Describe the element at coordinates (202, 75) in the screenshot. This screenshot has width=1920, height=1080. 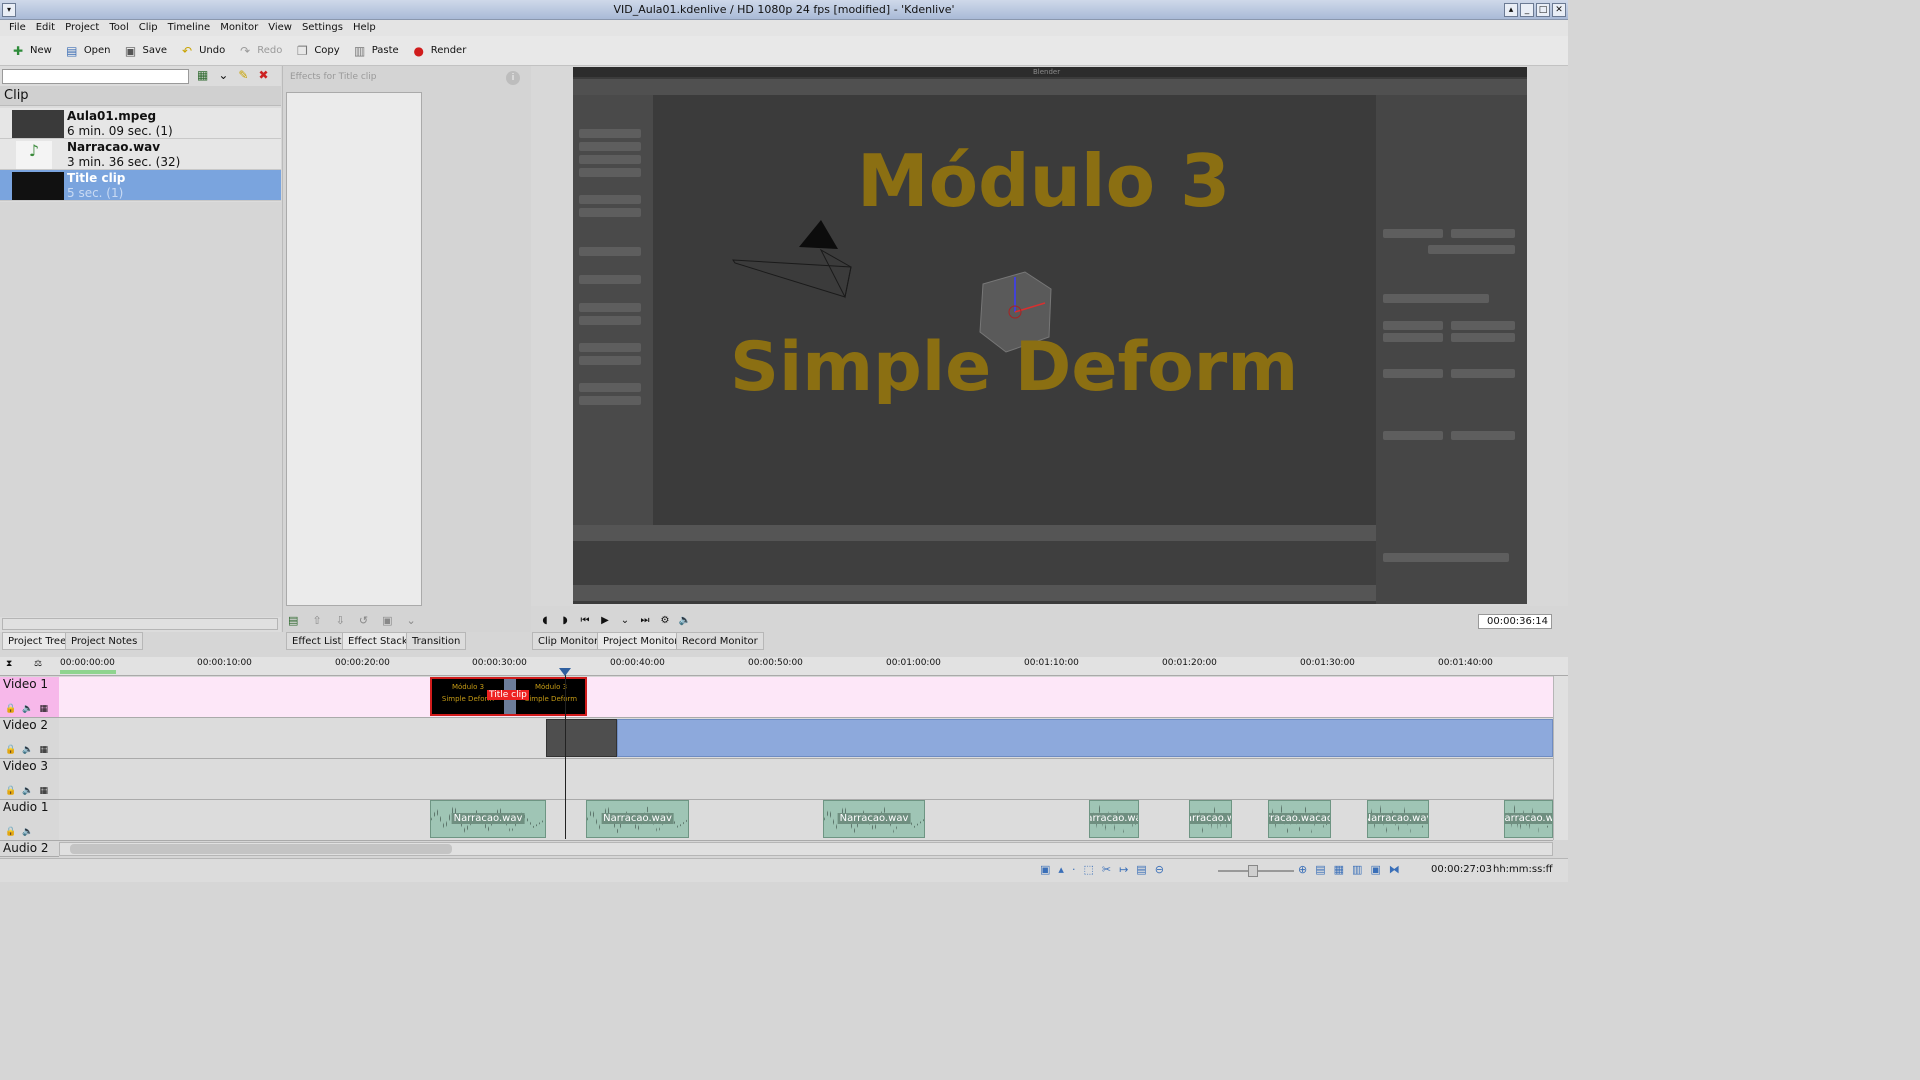
I see `add-clip-icon: ▦` at that location.